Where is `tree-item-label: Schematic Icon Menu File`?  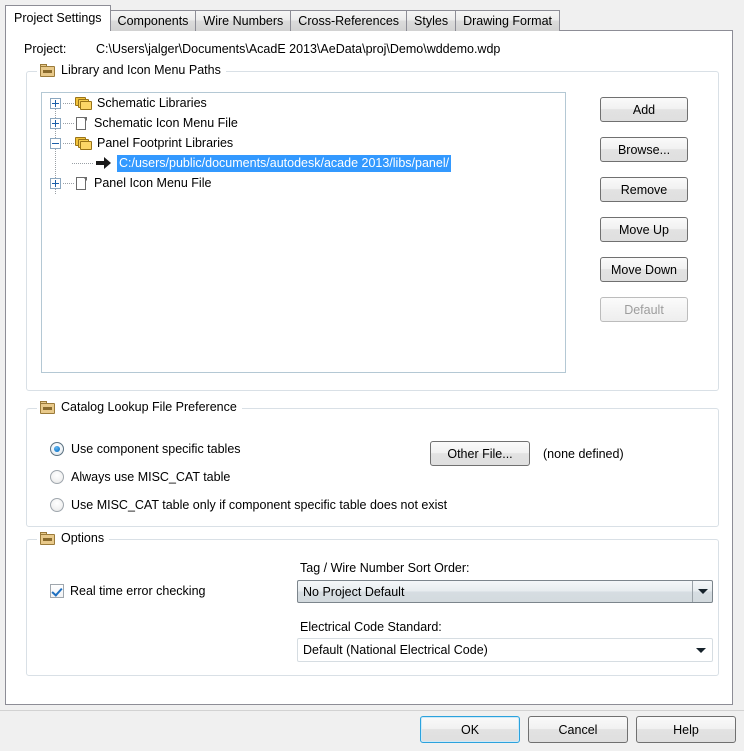
tree-item-label: Schematic Icon Menu File is located at coordinates (166, 123).